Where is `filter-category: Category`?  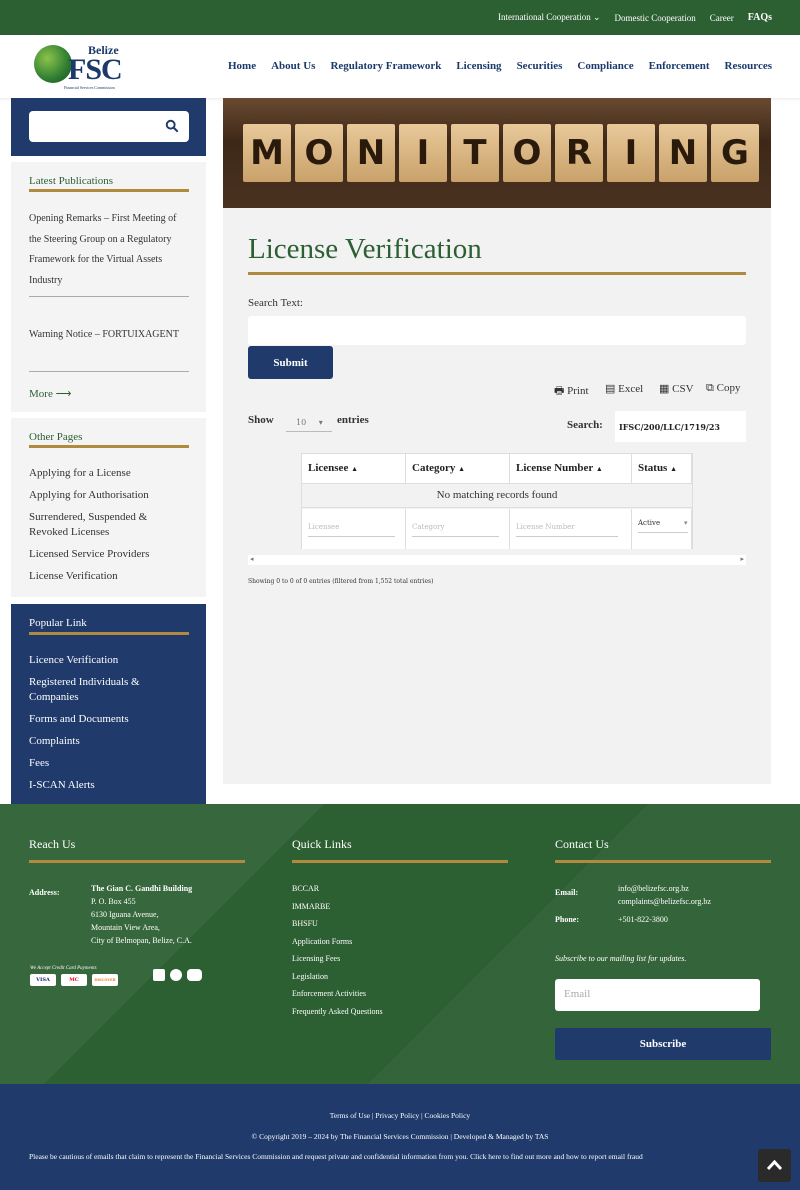
filter-category: Category is located at coordinates (458, 529).